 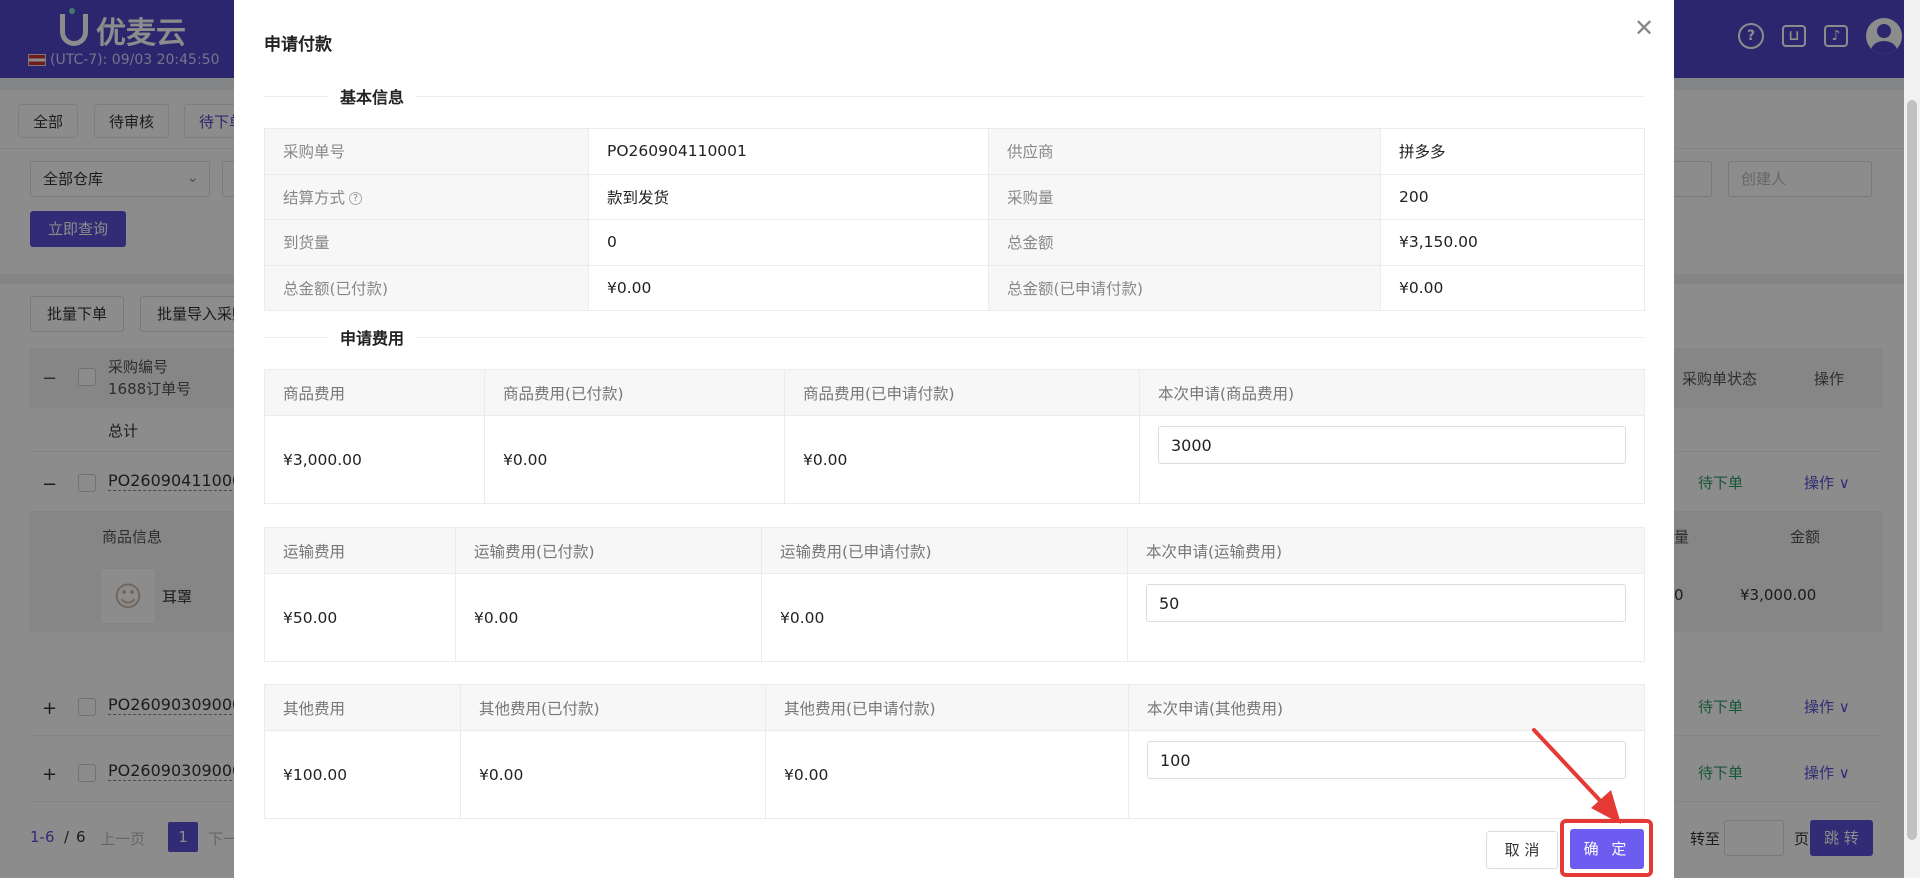 I want to click on goods-fee-cell, so click(x=1392, y=459).